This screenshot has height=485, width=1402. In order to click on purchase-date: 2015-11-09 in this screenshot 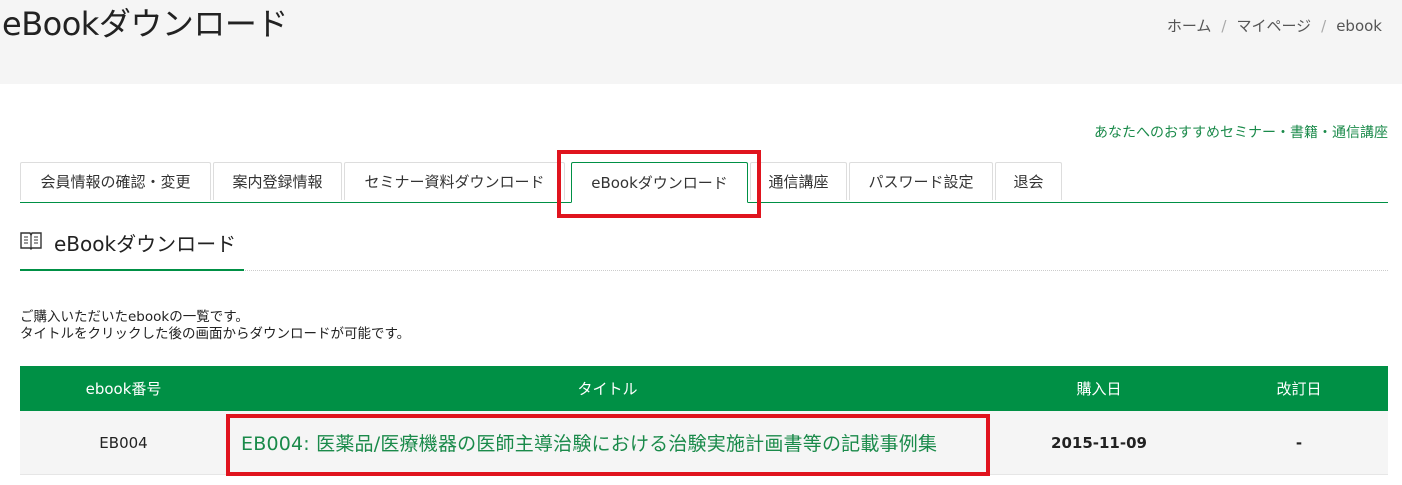, I will do `click(1099, 443)`.